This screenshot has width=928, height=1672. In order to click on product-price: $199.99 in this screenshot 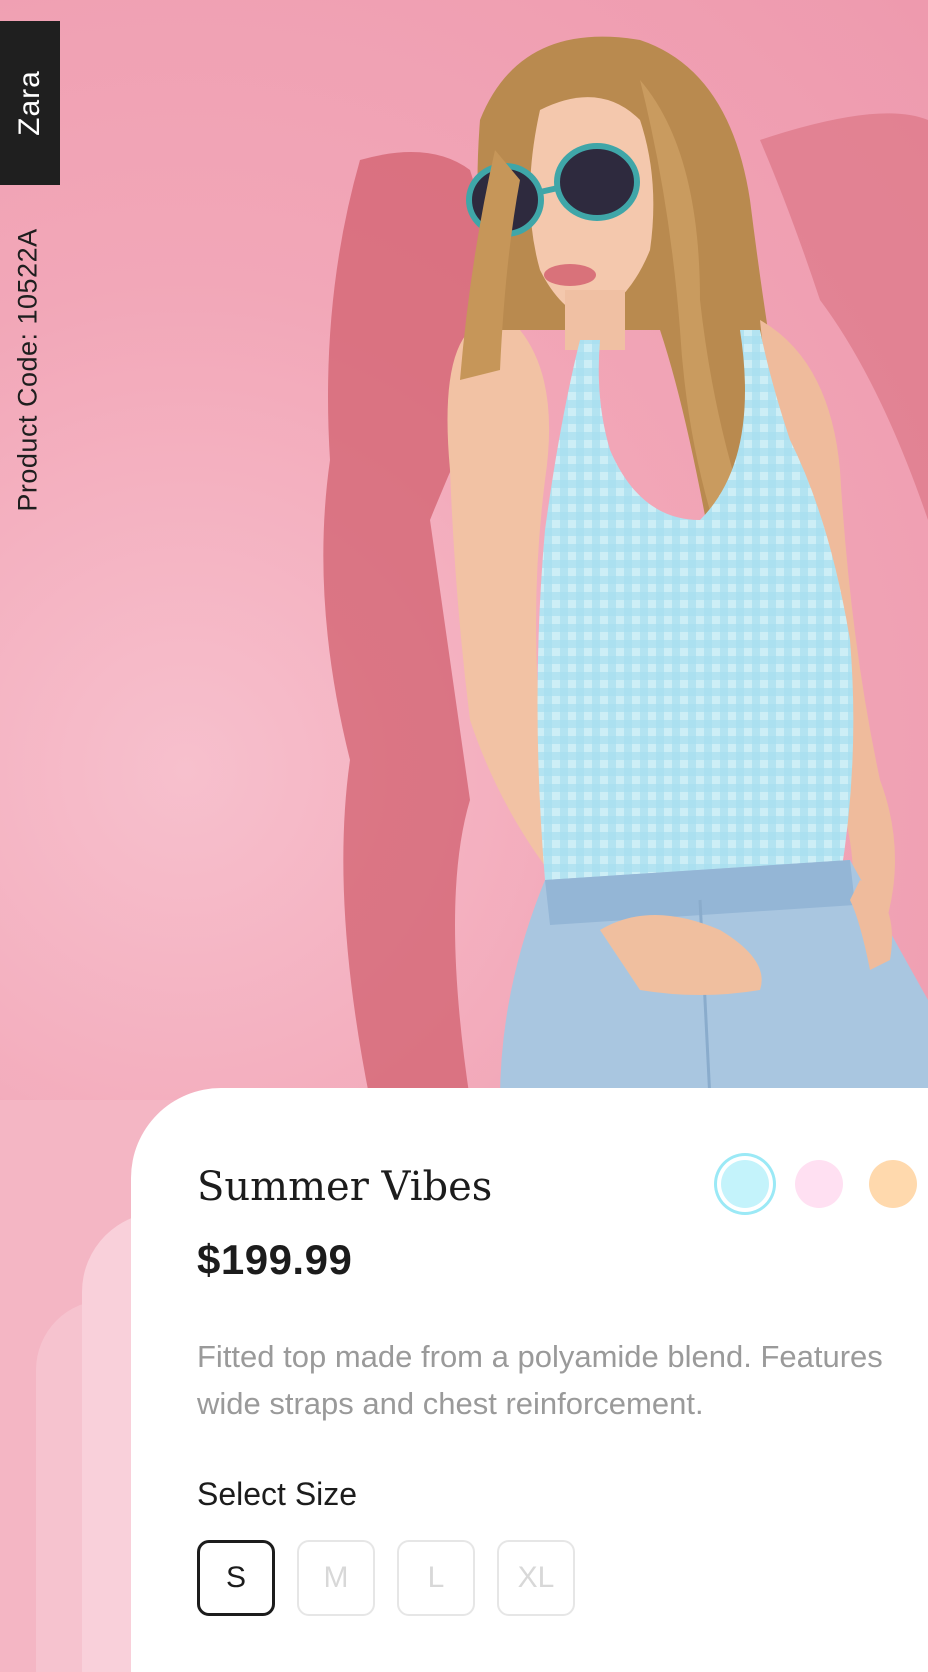, I will do `click(275, 1259)`.